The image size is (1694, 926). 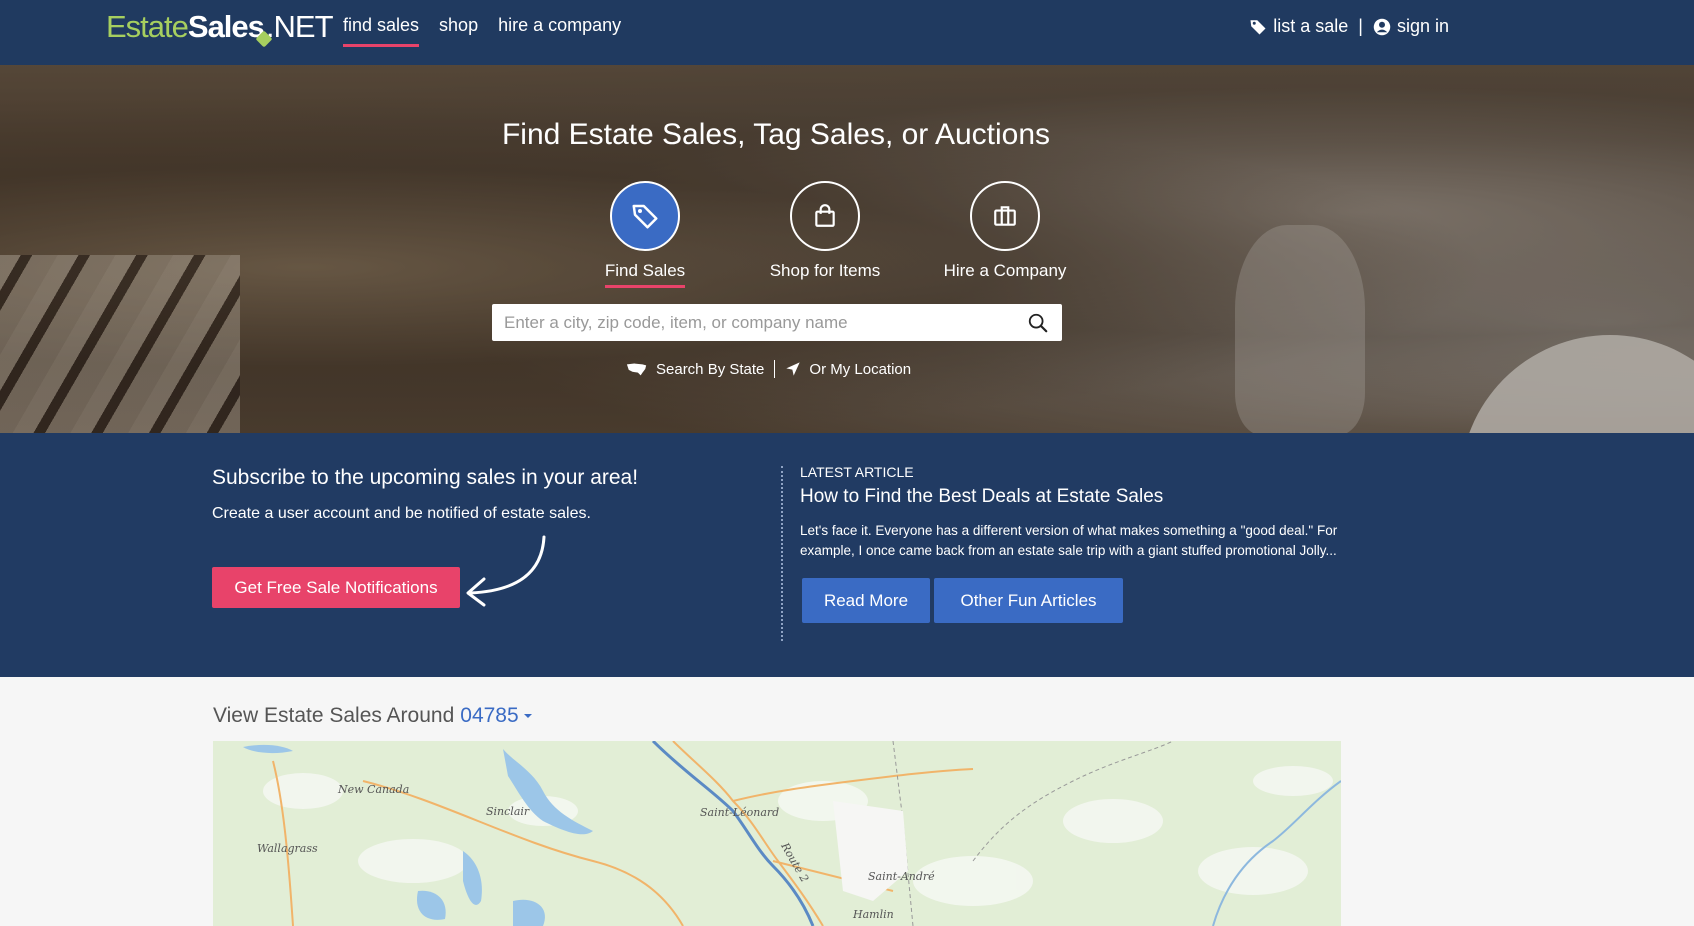 I want to click on map-label: New Canada, so click(x=374, y=789).